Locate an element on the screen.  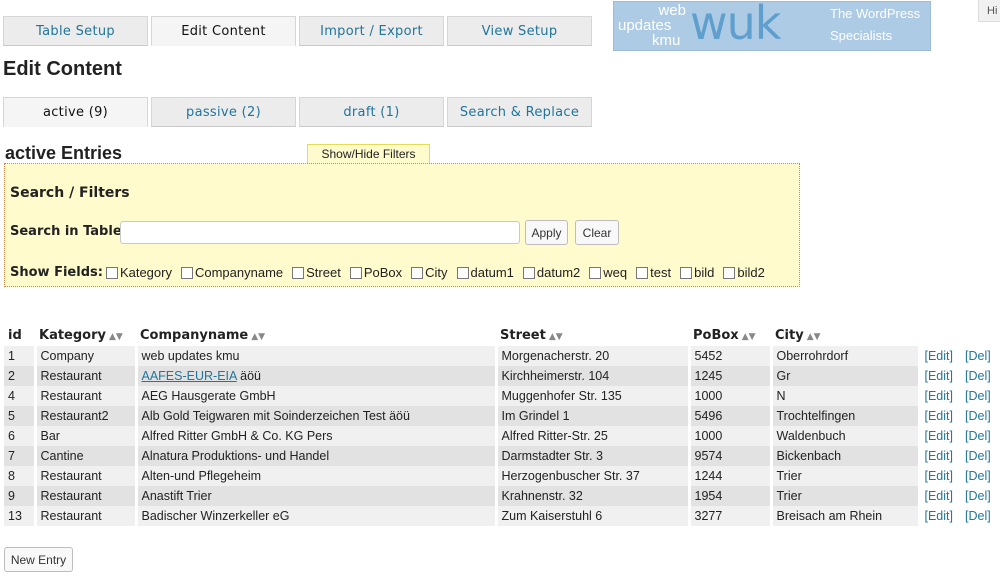
column-header-city: City ▲▼ is located at coordinates (845, 335).